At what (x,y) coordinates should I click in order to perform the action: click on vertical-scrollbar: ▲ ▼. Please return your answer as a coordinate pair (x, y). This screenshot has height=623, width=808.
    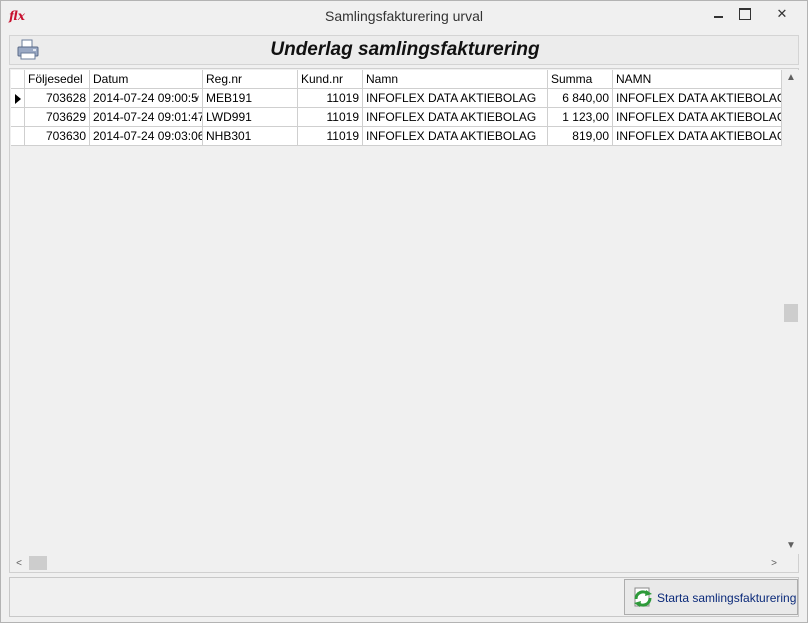
    Looking at the image, I should click on (791, 312).